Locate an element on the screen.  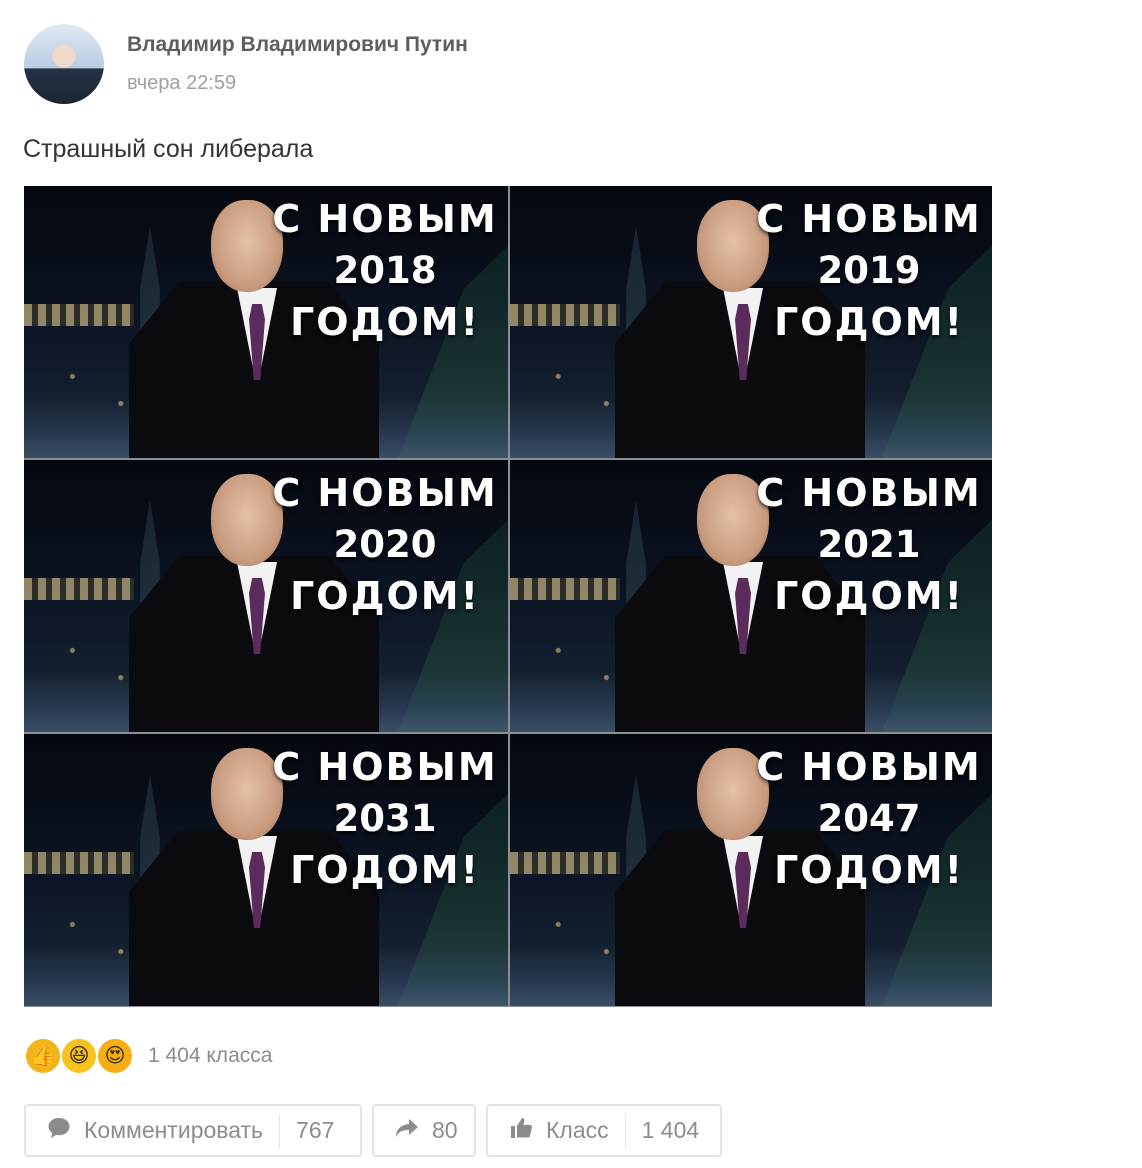
post-timestamp: вчера 22:59 is located at coordinates (182, 83).